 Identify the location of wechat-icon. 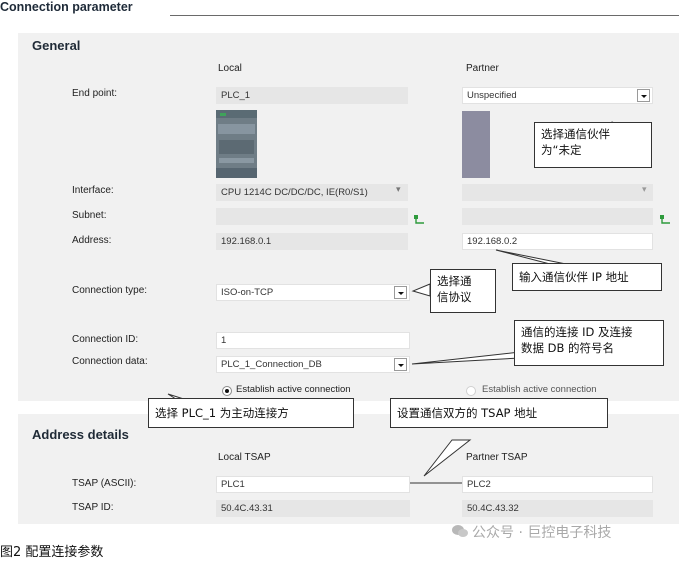
(460, 530).